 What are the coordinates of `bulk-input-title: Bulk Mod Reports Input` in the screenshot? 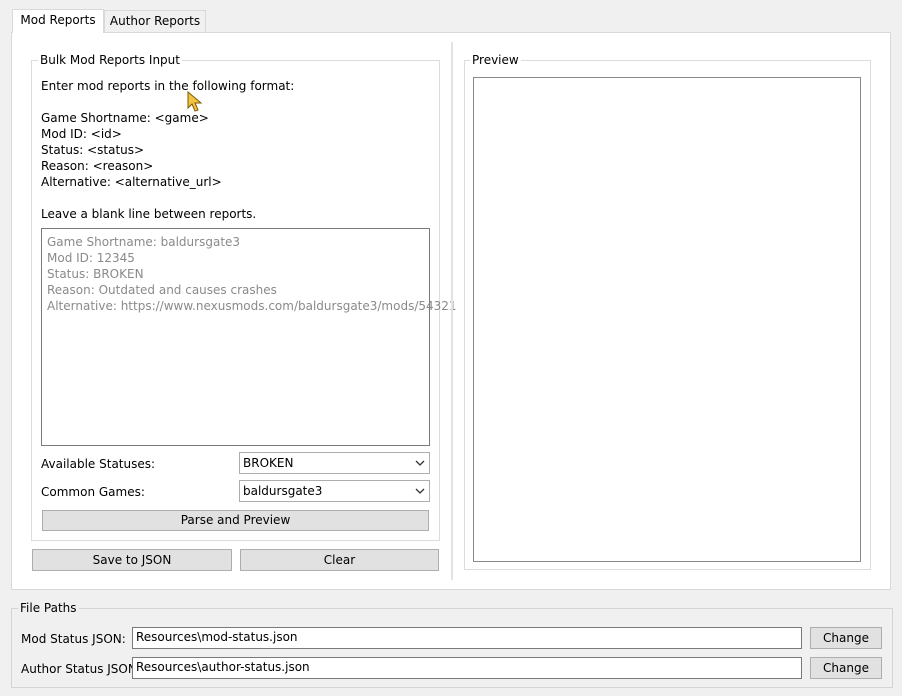 It's located at (110, 60).